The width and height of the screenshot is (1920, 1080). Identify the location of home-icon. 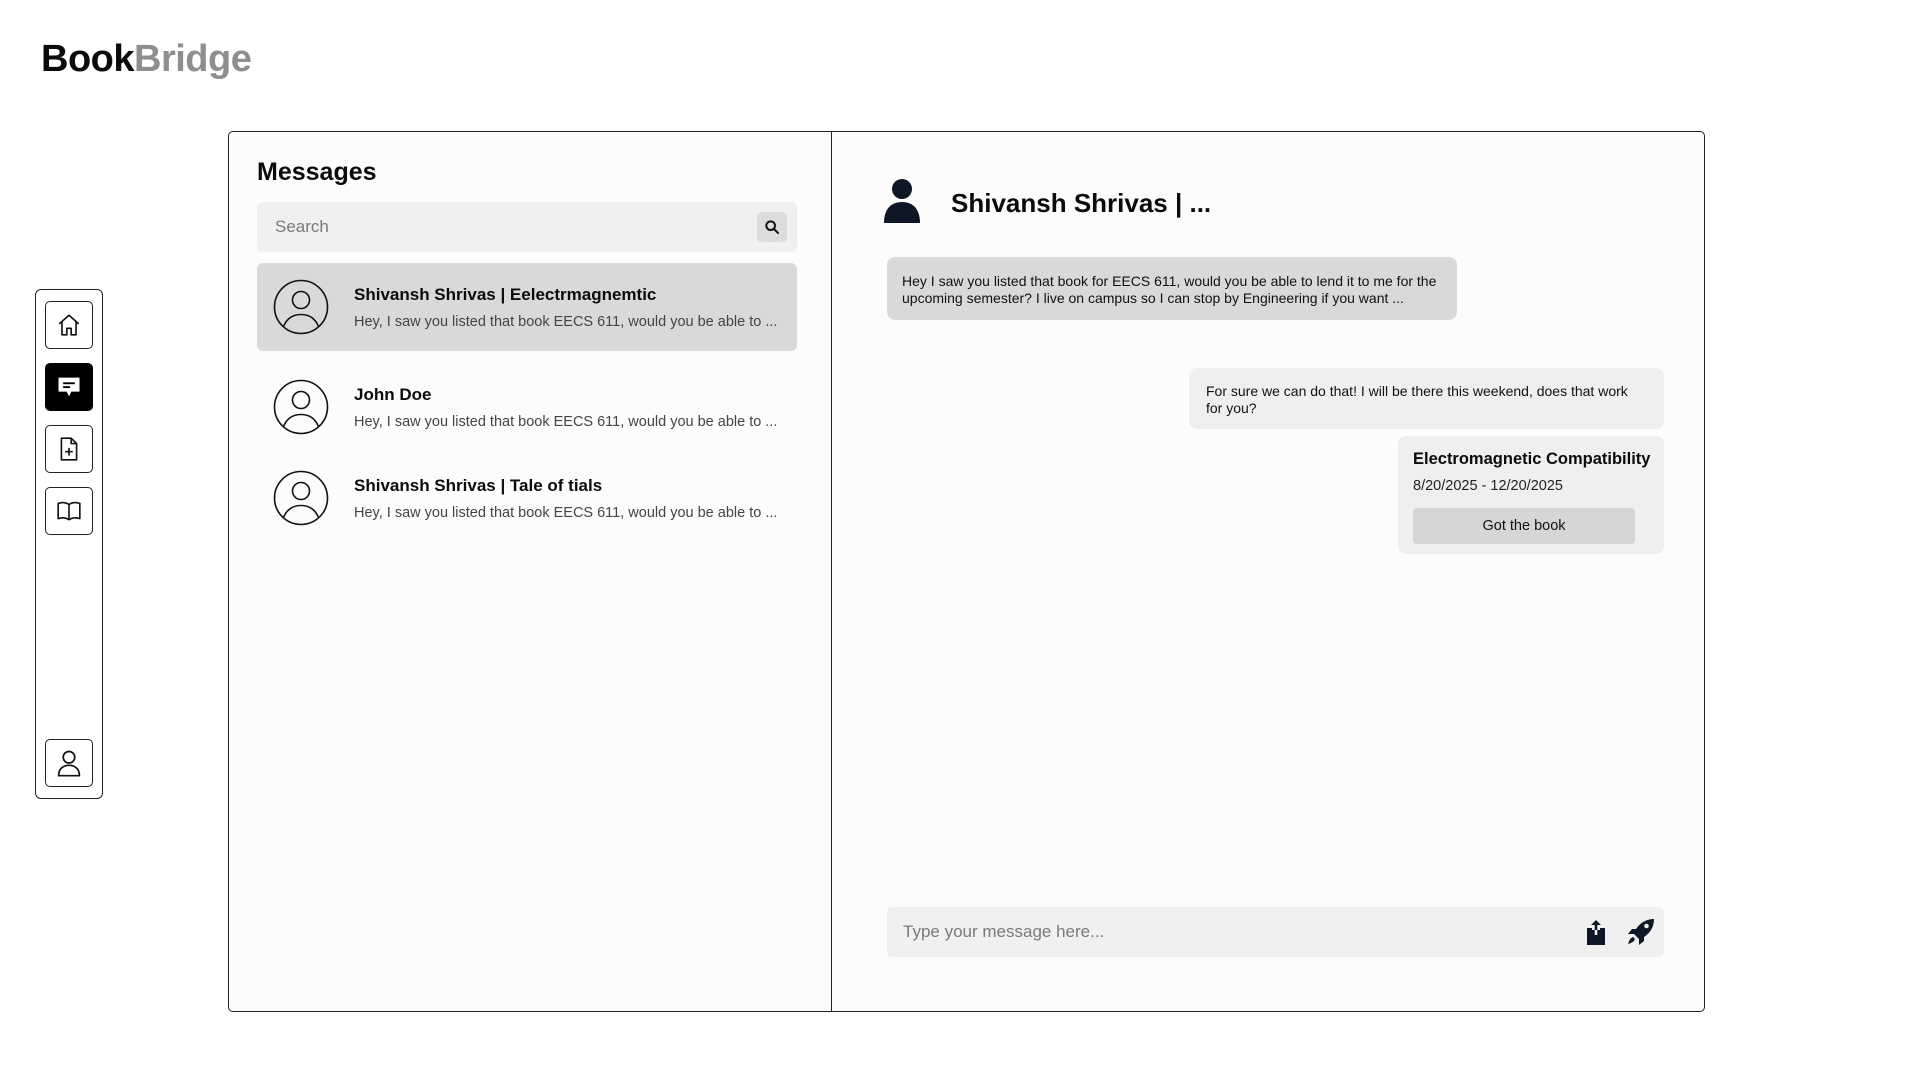
(69, 325).